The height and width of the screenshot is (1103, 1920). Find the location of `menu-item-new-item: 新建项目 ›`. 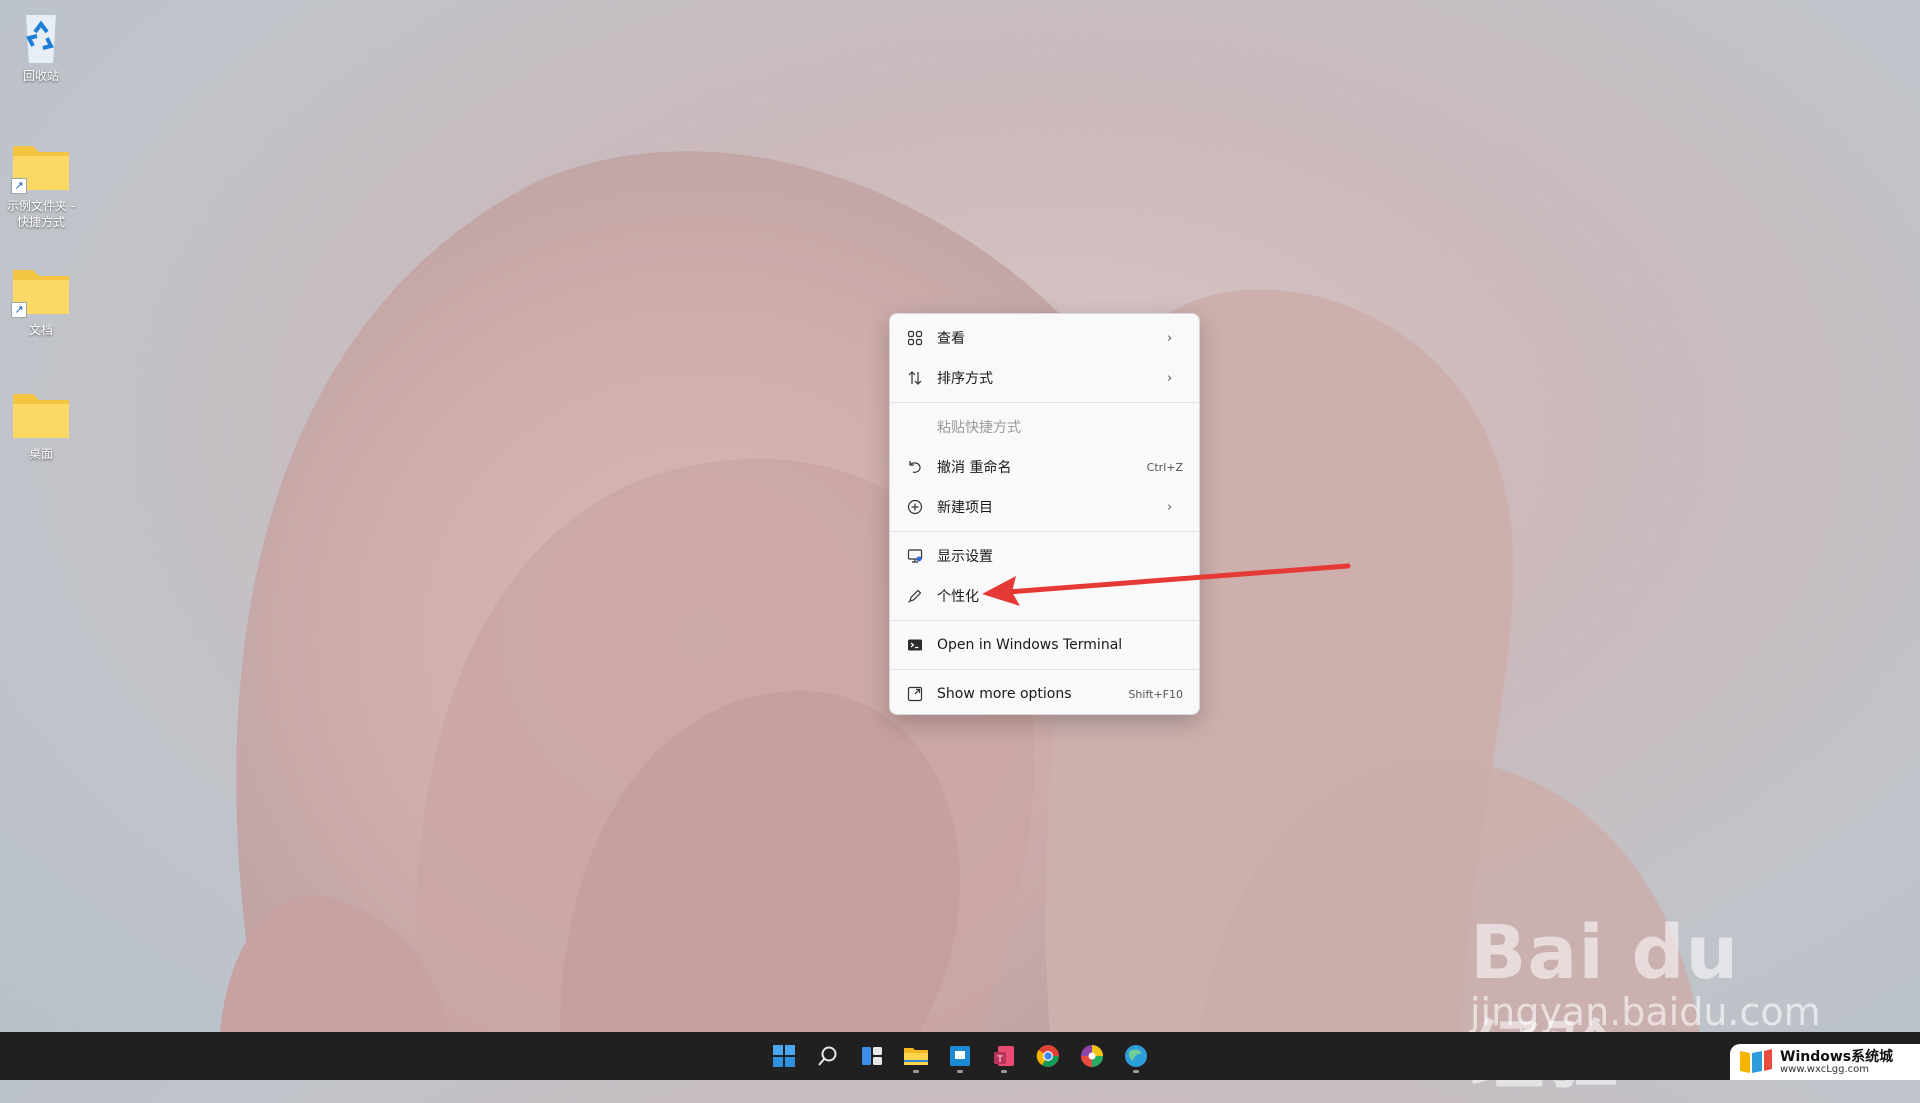

menu-item-new-item: 新建项目 › is located at coordinates (1044, 507).